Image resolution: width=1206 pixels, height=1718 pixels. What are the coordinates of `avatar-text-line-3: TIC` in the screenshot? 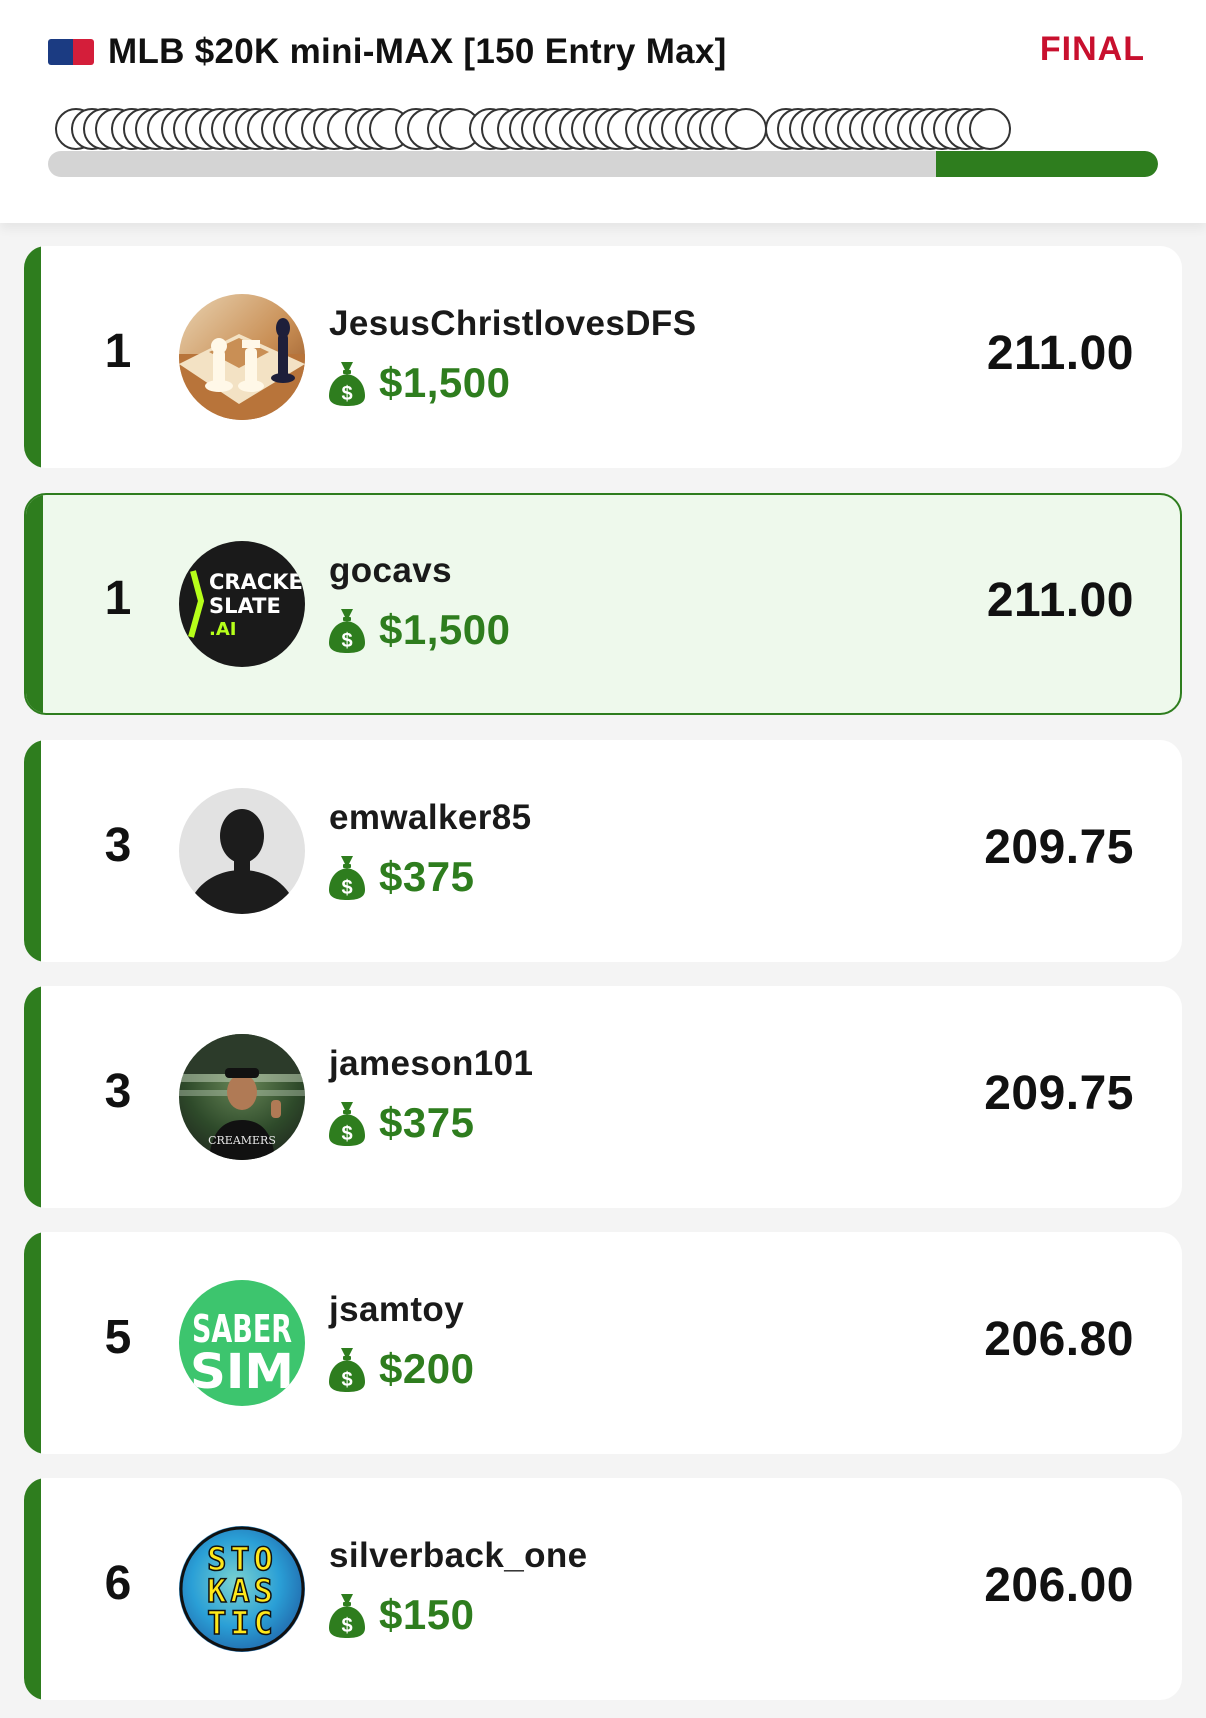 It's located at (242, 1623).